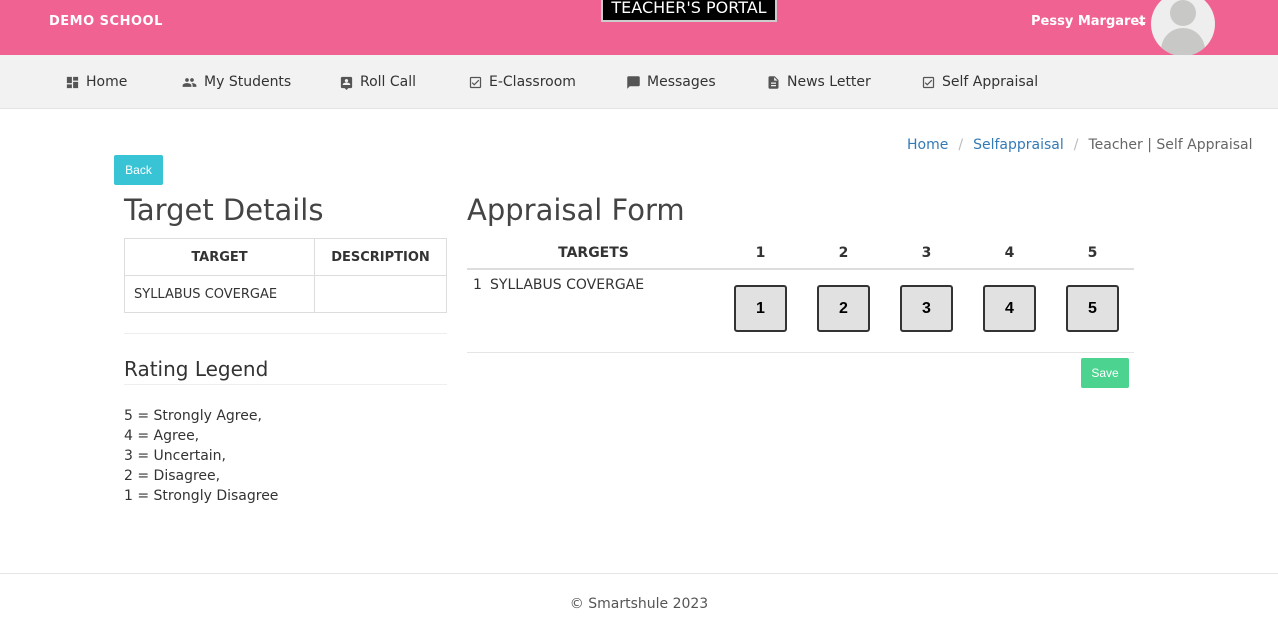 The image size is (1278, 621). Describe the element at coordinates (107, 82) in the screenshot. I see `nav-label: Home` at that location.